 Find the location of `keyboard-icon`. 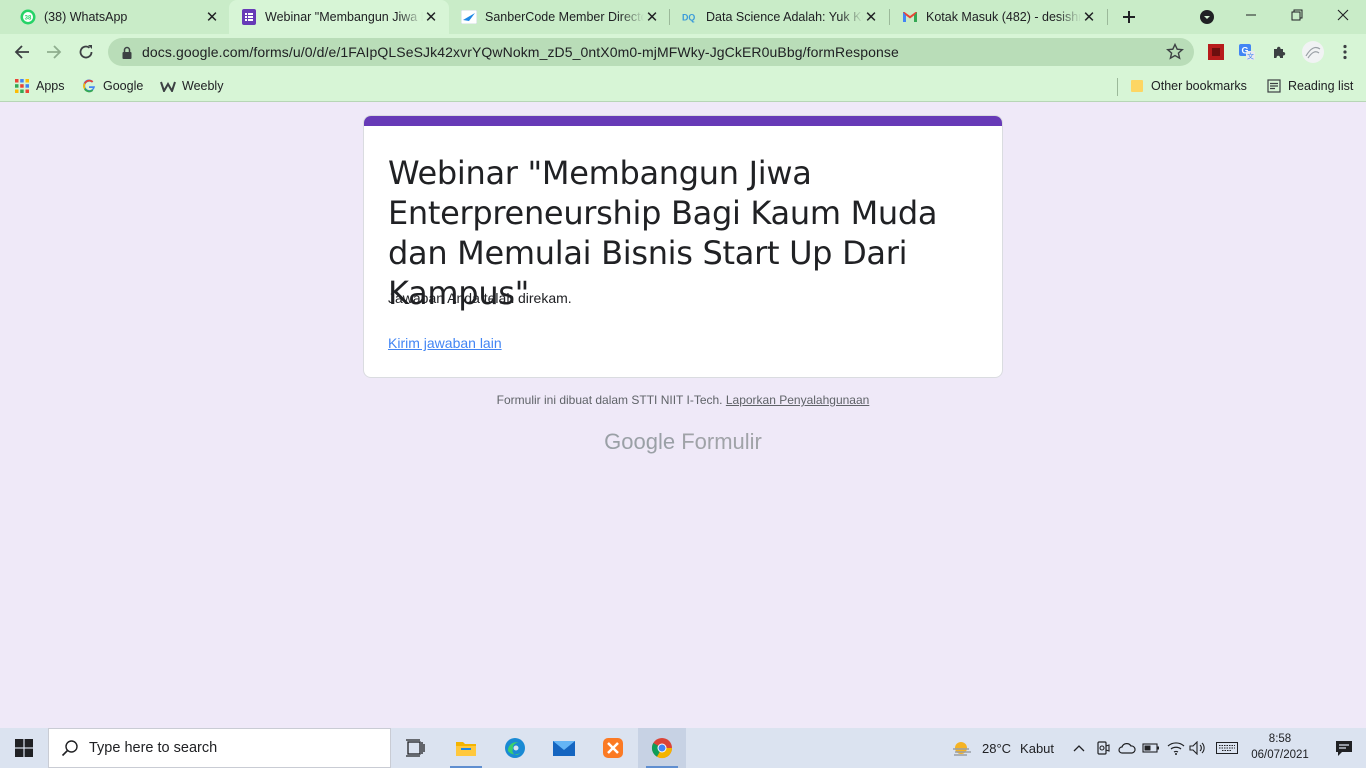

keyboard-icon is located at coordinates (1227, 748).